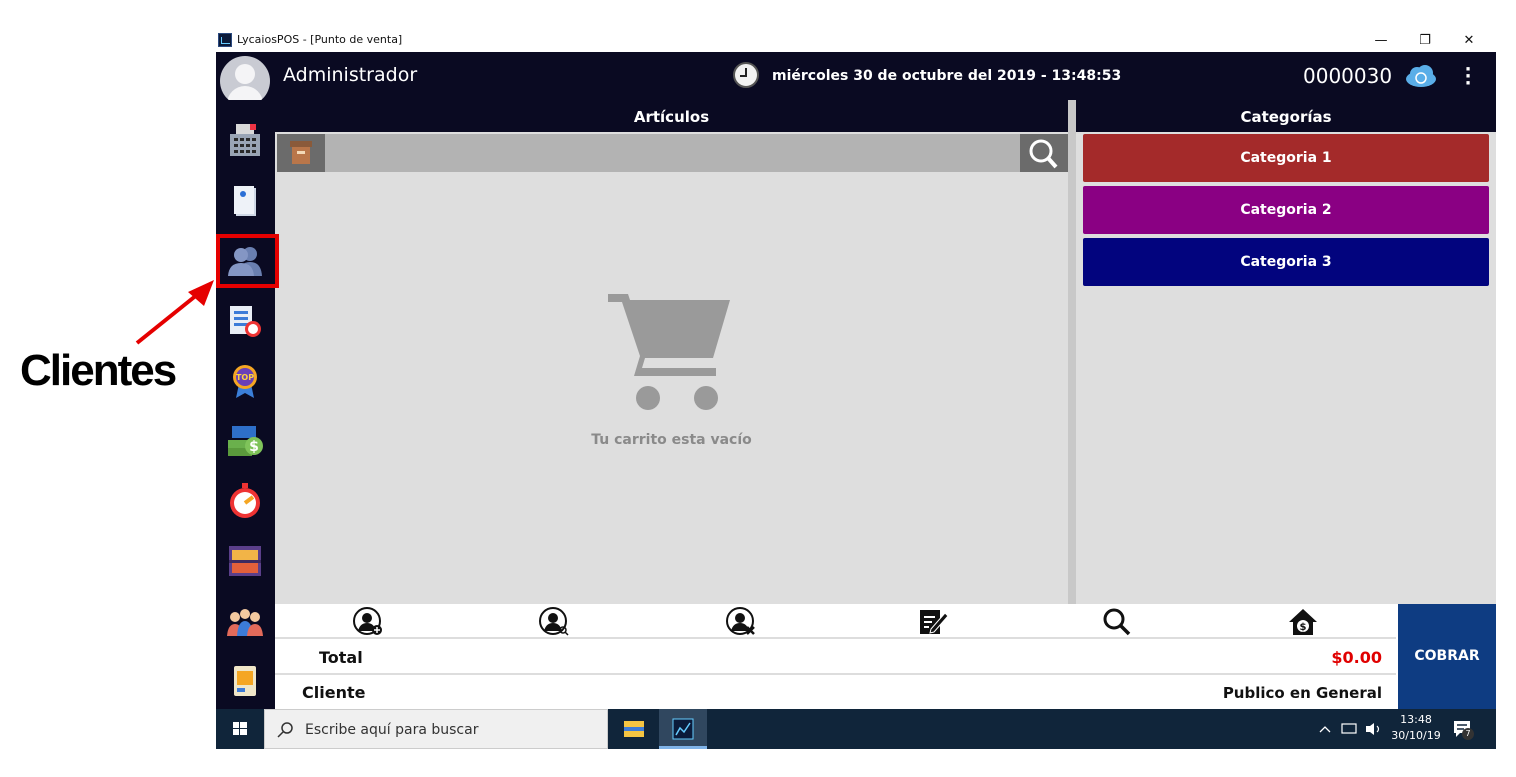 The height and width of the screenshot is (777, 1516). I want to click on client-value: Publico en General, so click(1302, 693).